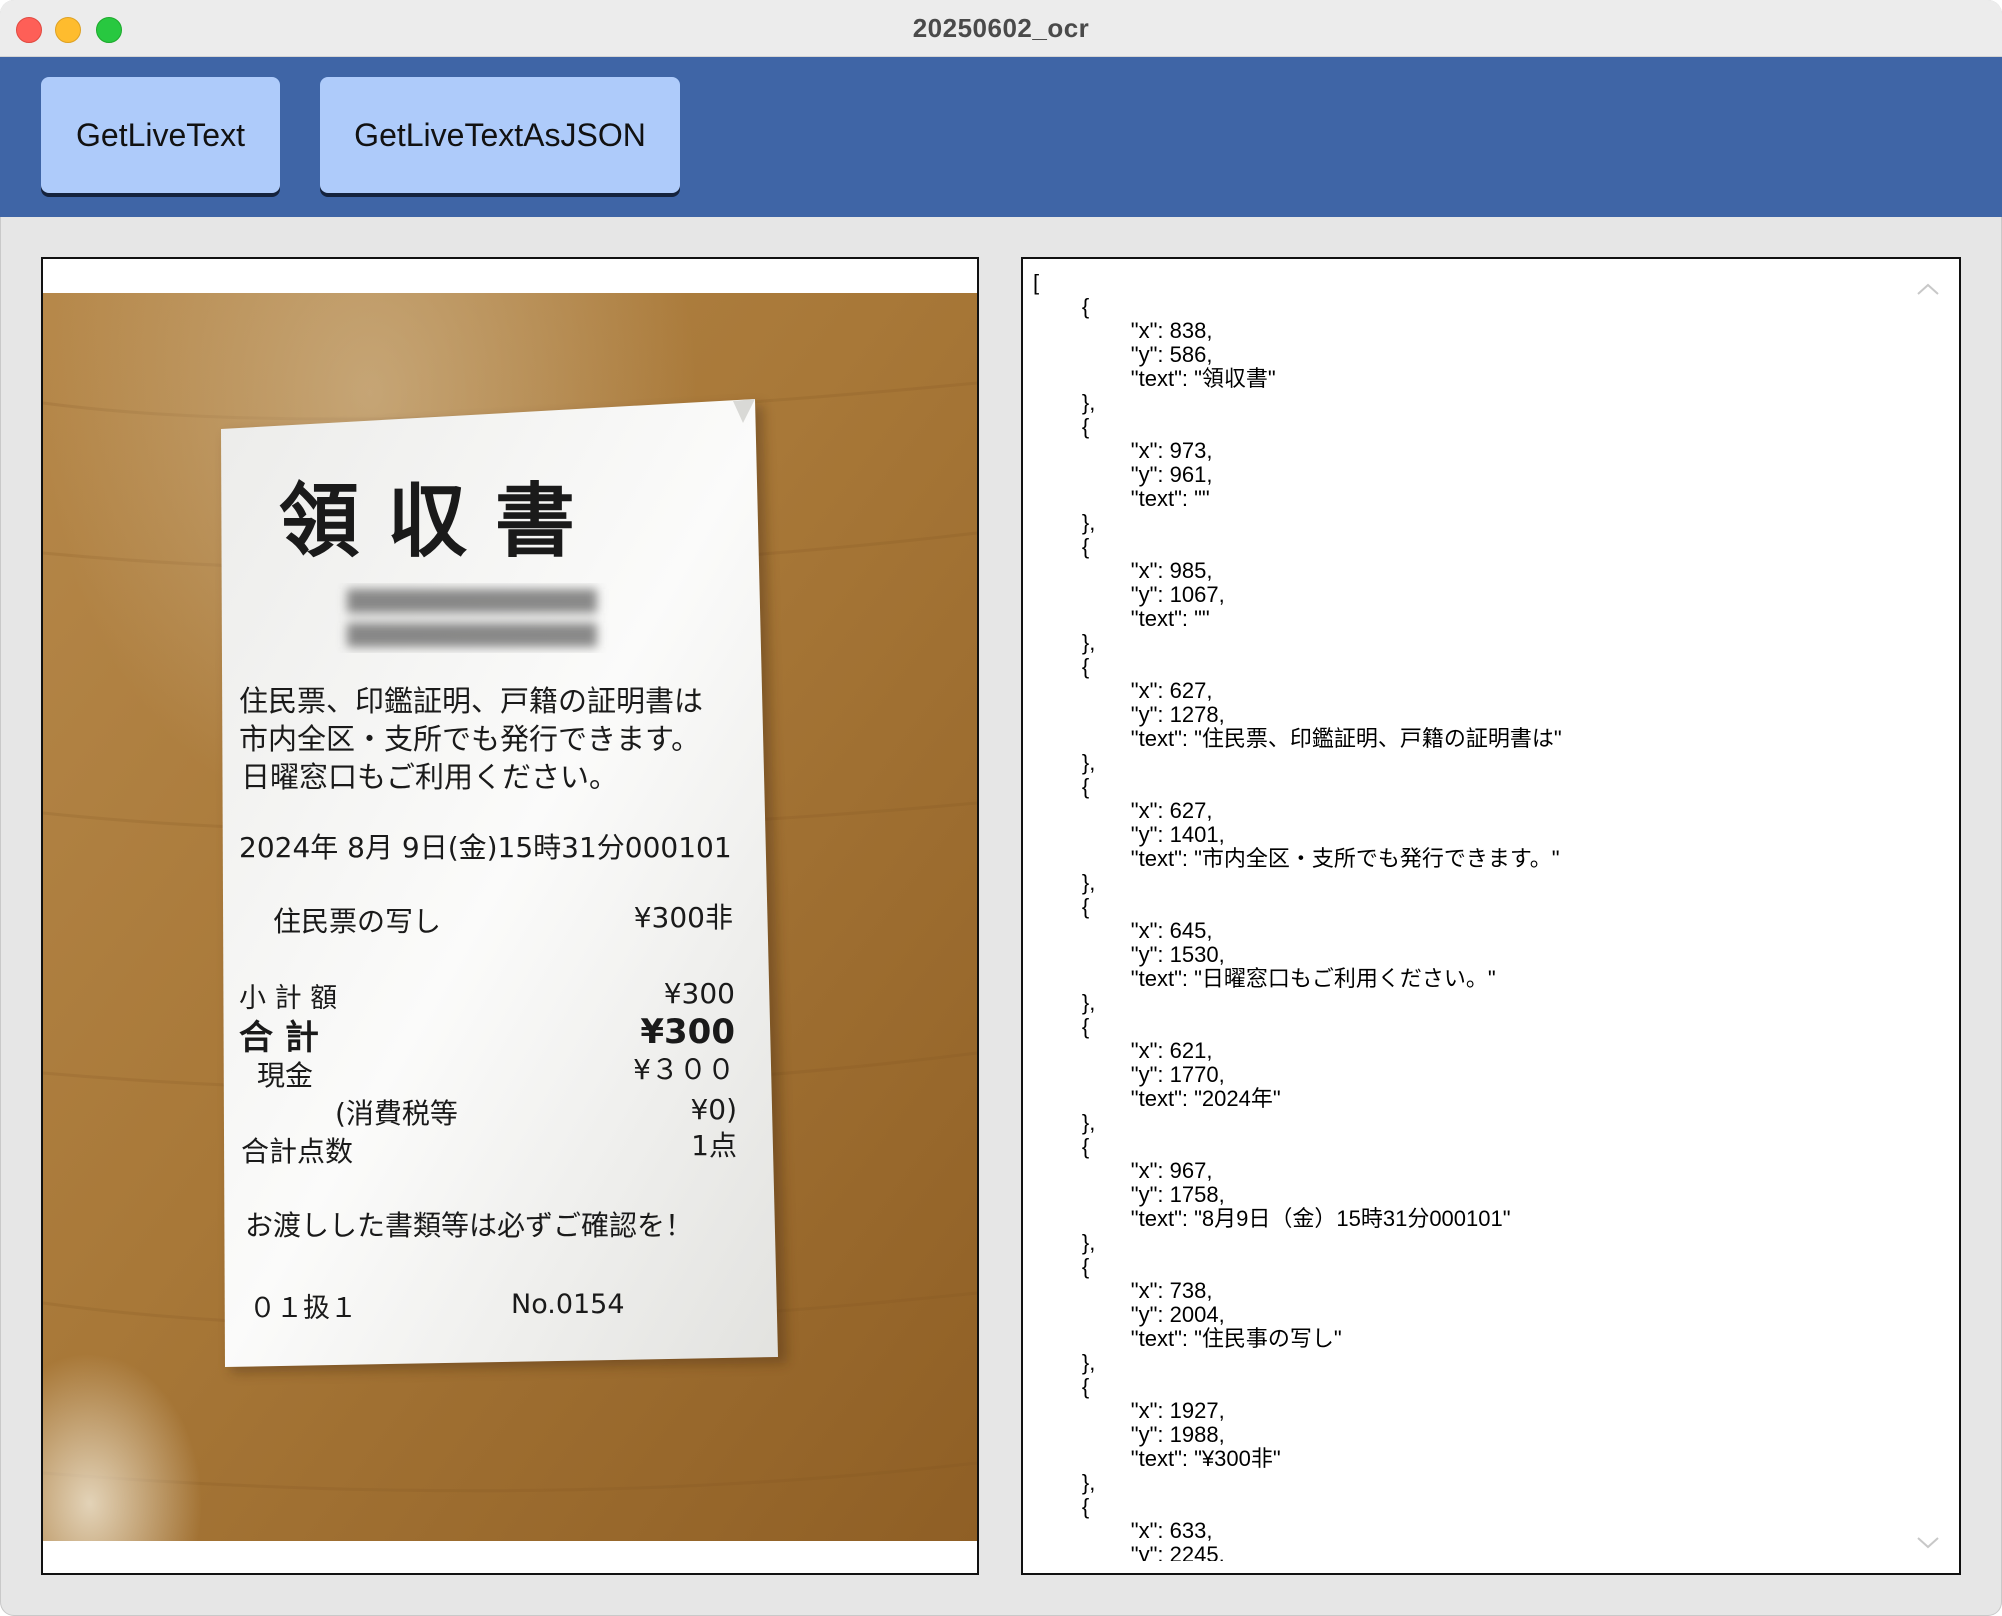 The width and height of the screenshot is (2002, 1616). Describe the element at coordinates (471, 701) in the screenshot. I see `receipt-notice-line1: 住民票、印鑑証明、戸籍の証明書は` at that location.